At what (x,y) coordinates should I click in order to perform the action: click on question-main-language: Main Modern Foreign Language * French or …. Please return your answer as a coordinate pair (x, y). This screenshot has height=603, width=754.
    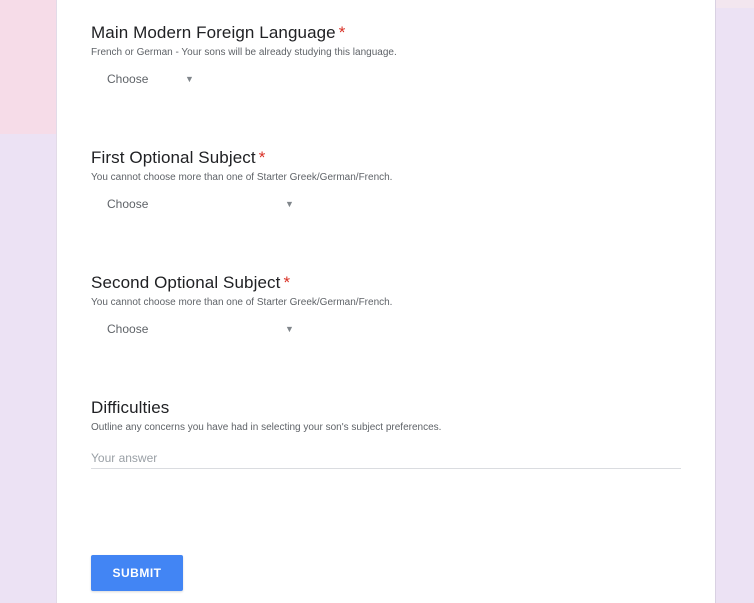
    Looking at the image, I should click on (391, 55).